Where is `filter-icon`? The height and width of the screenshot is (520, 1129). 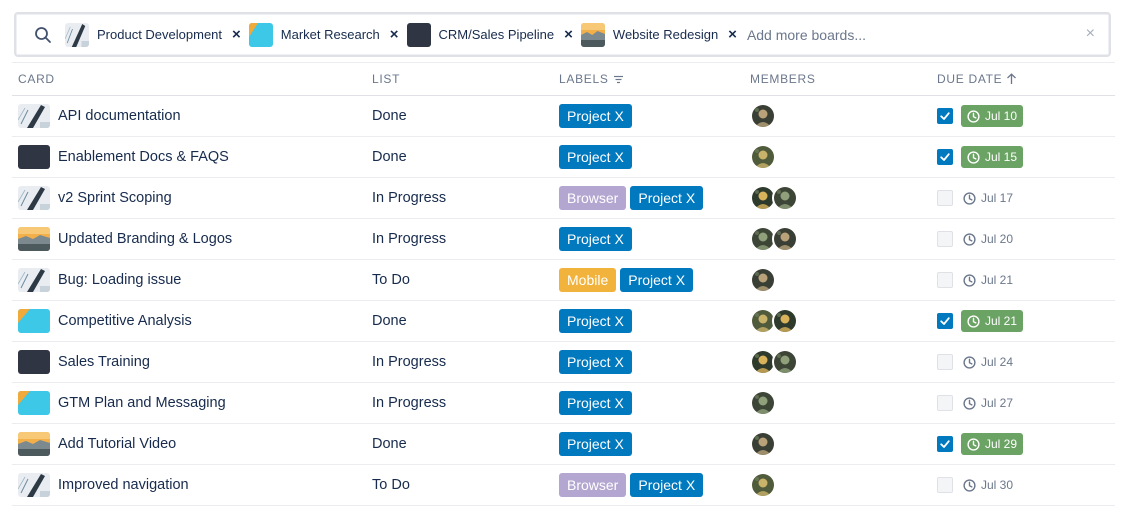 filter-icon is located at coordinates (618, 79).